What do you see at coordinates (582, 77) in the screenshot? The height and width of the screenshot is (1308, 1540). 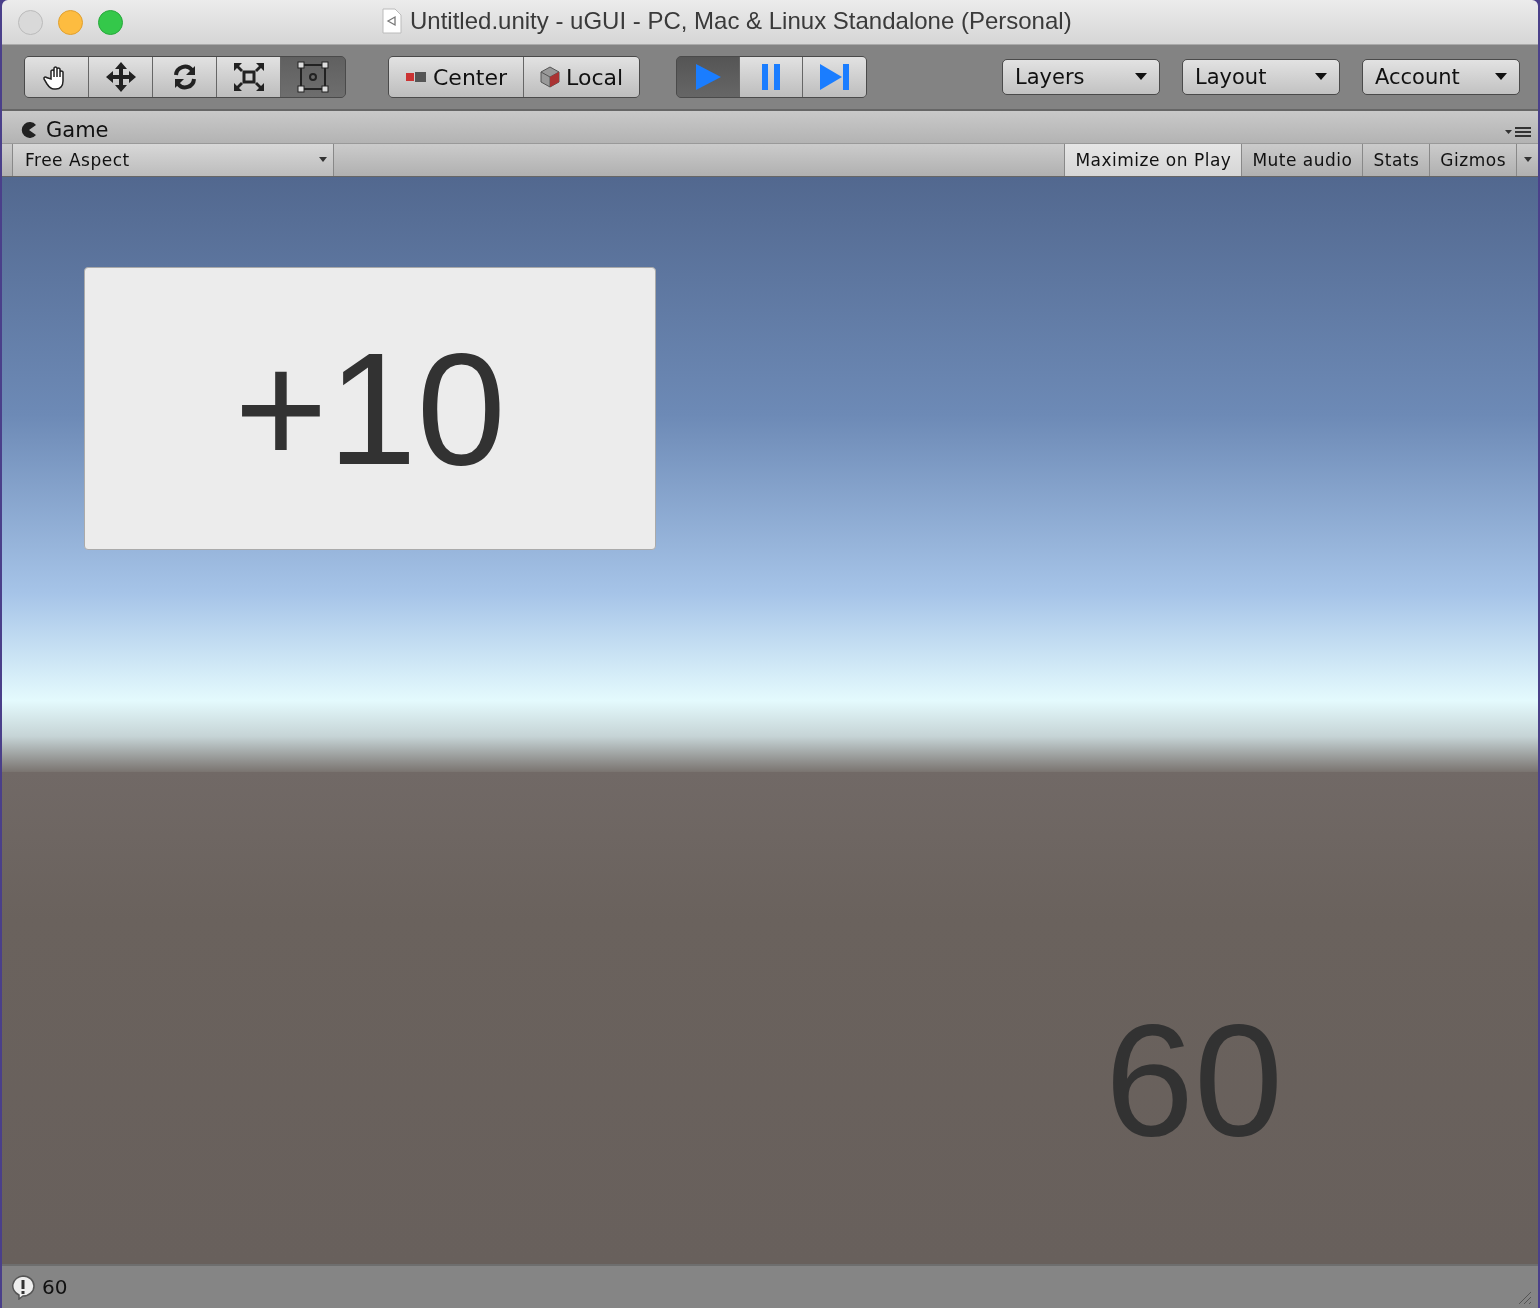 I see `local-pivot-button: Local` at bounding box center [582, 77].